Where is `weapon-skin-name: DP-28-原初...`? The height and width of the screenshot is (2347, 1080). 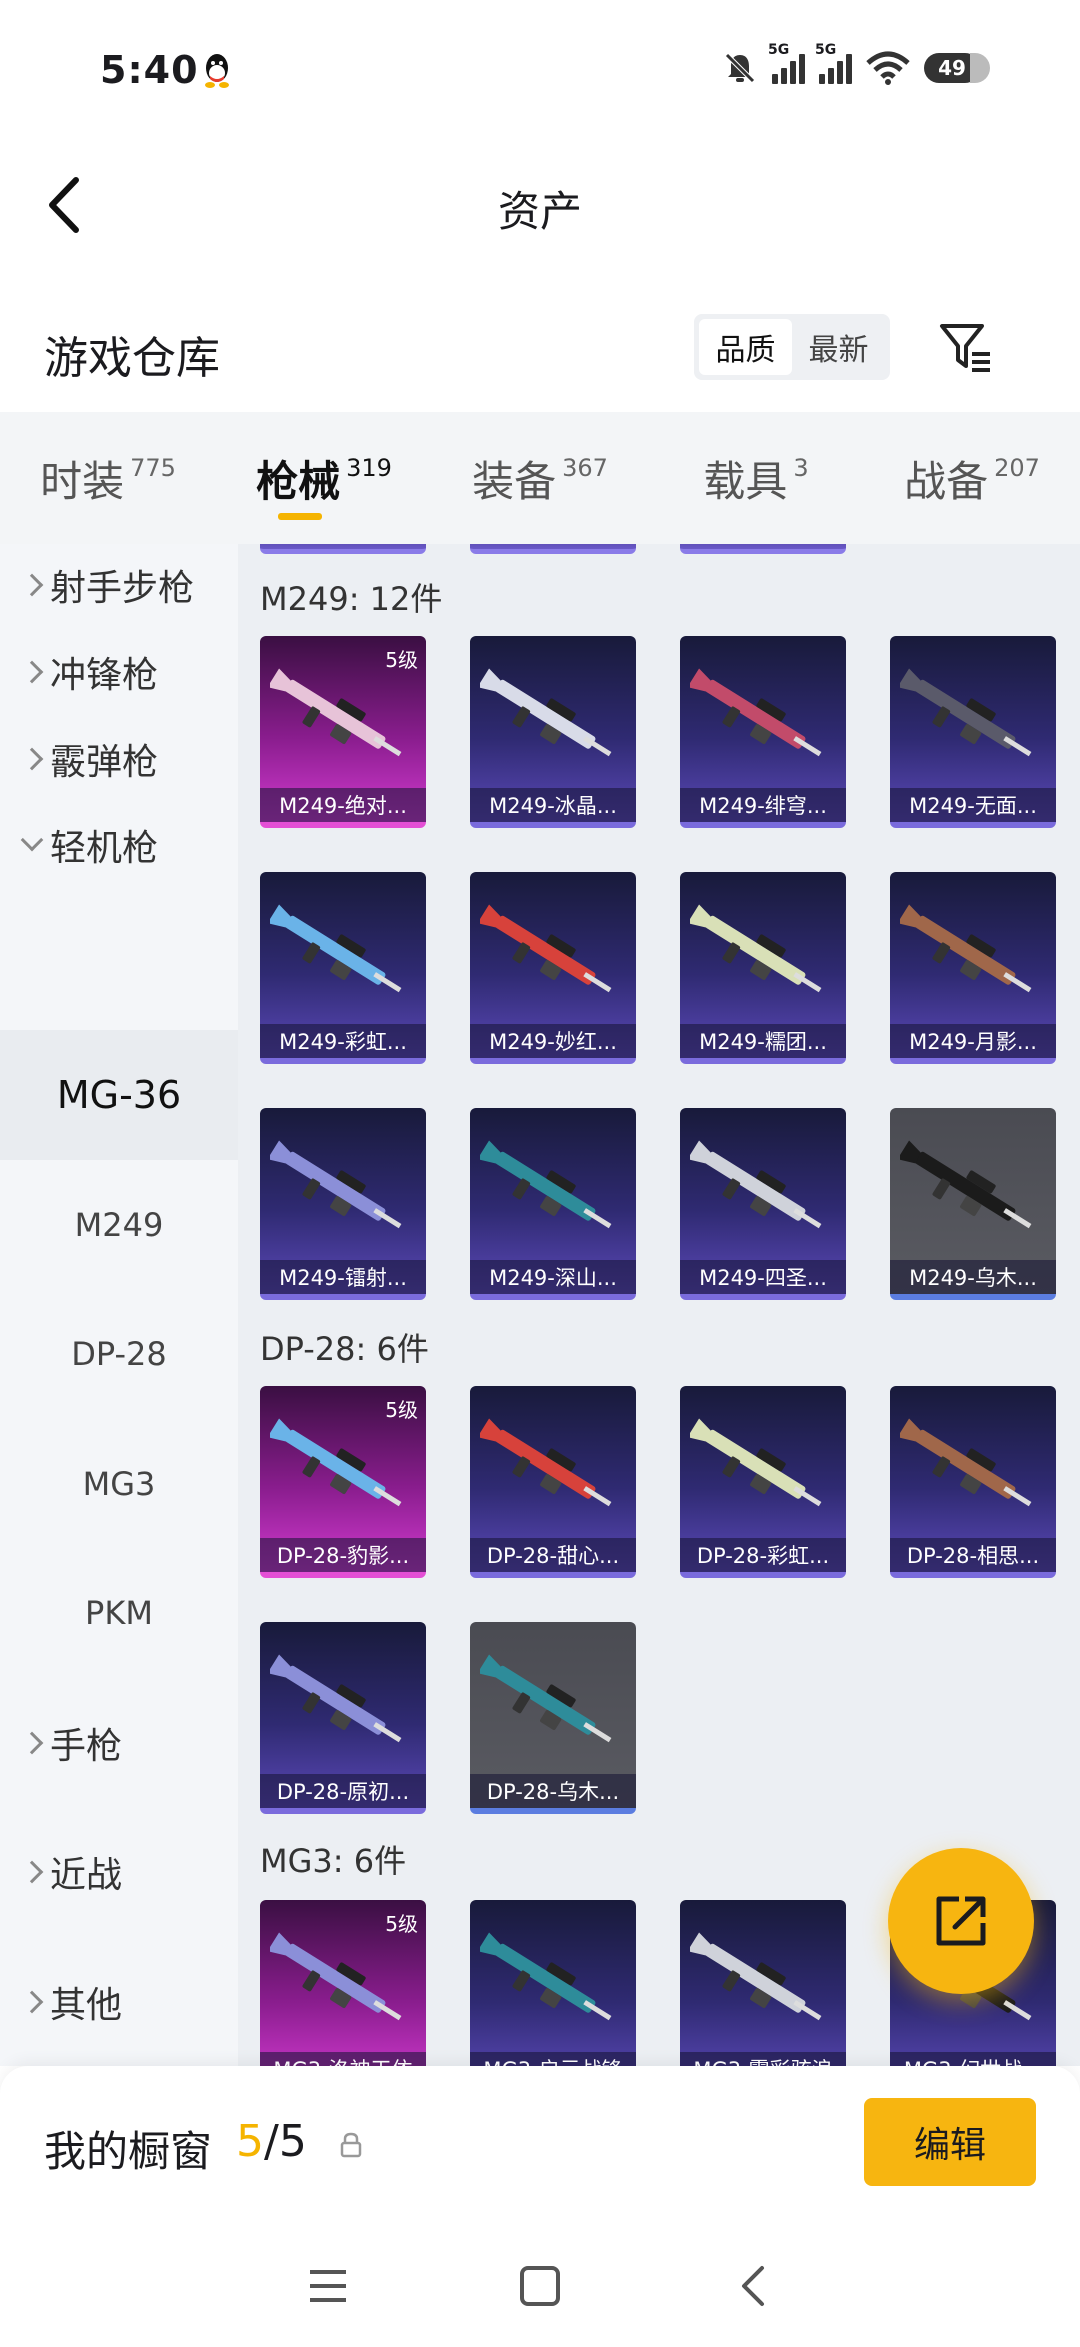 weapon-skin-name: DP-28-原初... is located at coordinates (343, 1791).